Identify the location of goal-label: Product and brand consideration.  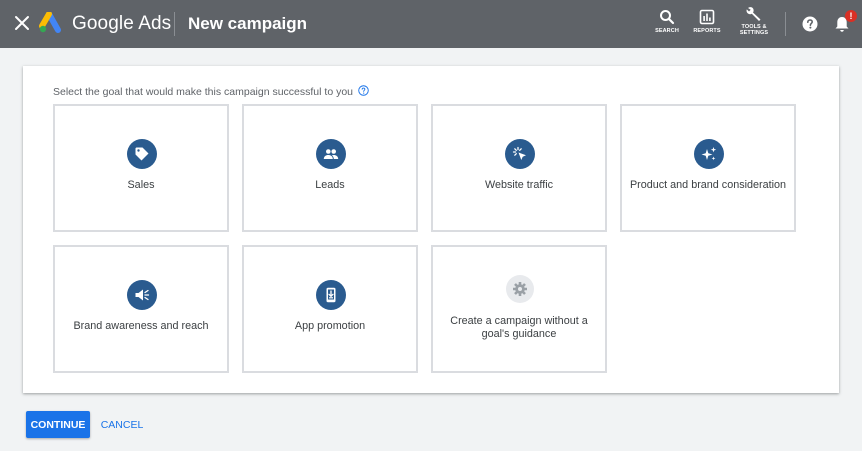
(708, 185).